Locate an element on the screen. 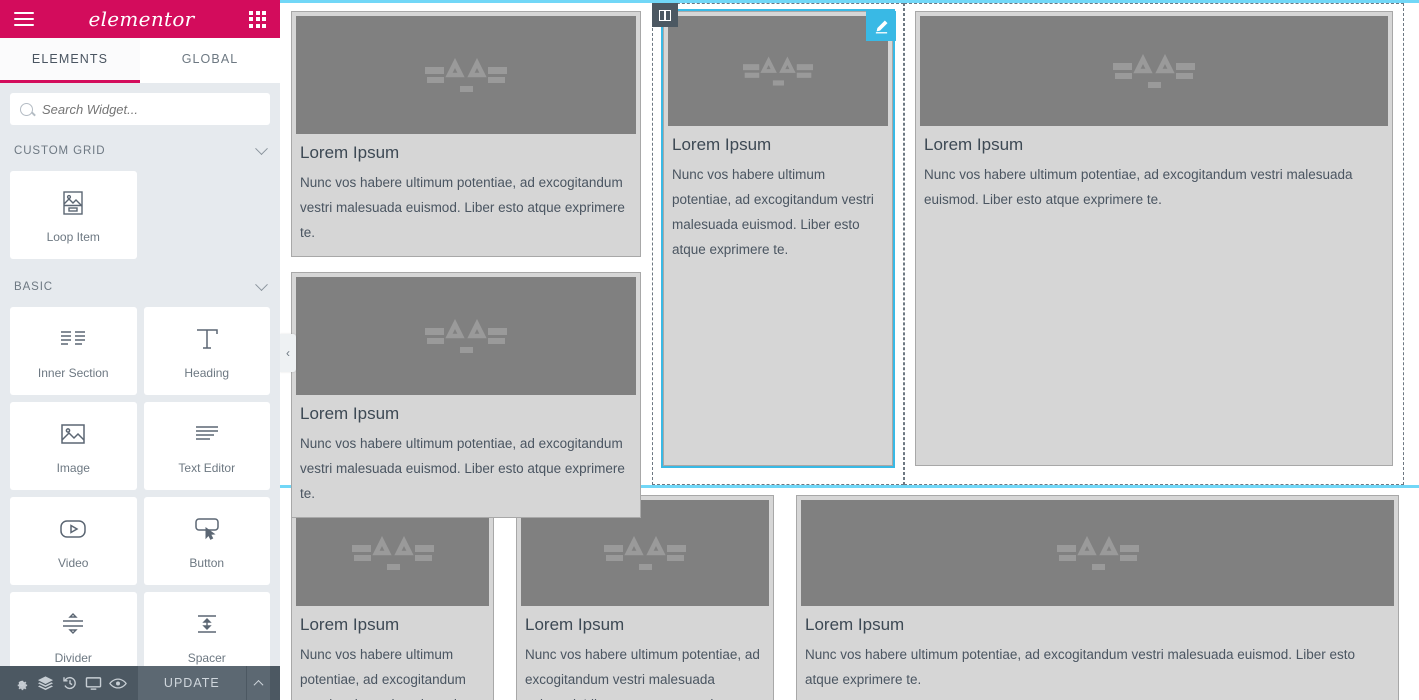 The width and height of the screenshot is (1419, 700). spacer-icon is located at coordinates (207, 624).